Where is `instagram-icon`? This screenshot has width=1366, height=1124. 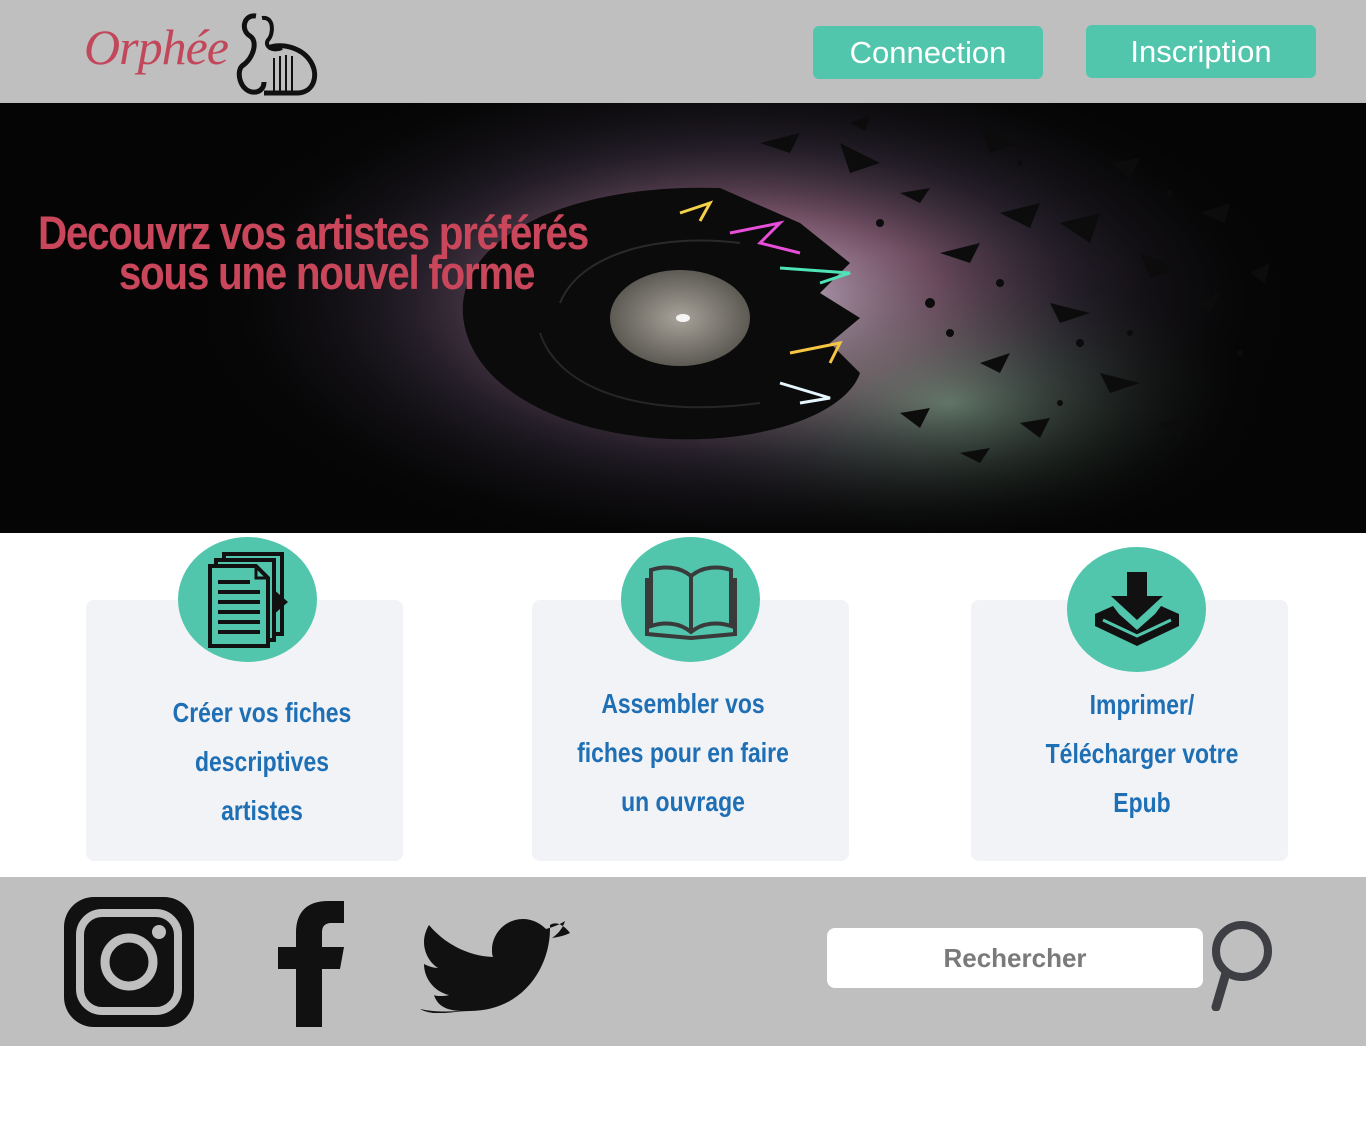 instagram-icon is located at coordinates (129, 962).